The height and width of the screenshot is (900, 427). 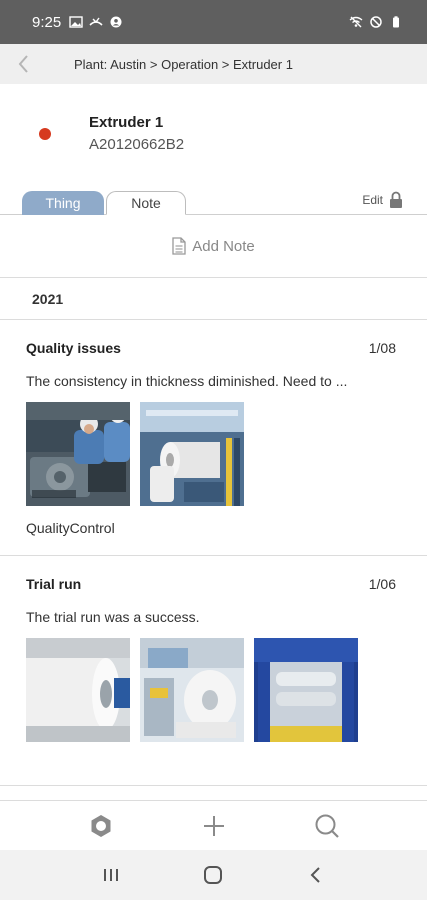 What do you see at coordinates (78, 454) in the screenshot?
I see `workers-at-machine-photo` at bounding box center [78, 454].